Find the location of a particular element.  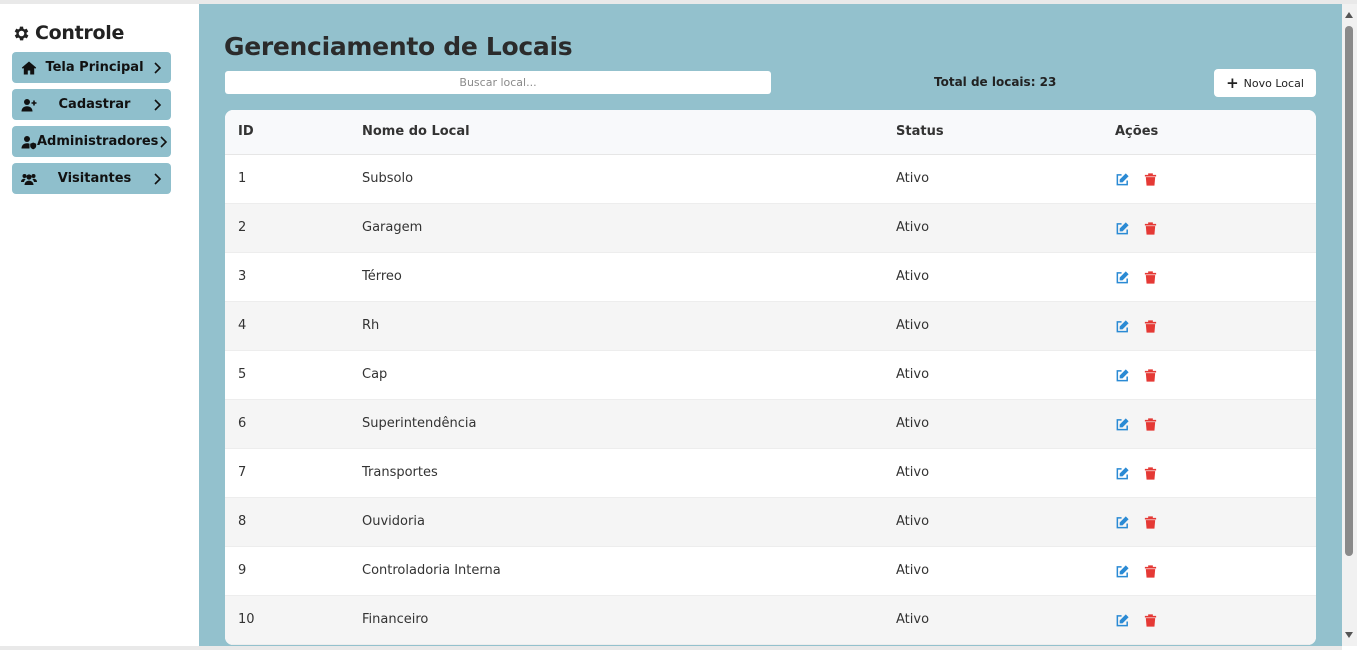

new-local-button-label: Novo Local is located at coordinates (1273, 83).